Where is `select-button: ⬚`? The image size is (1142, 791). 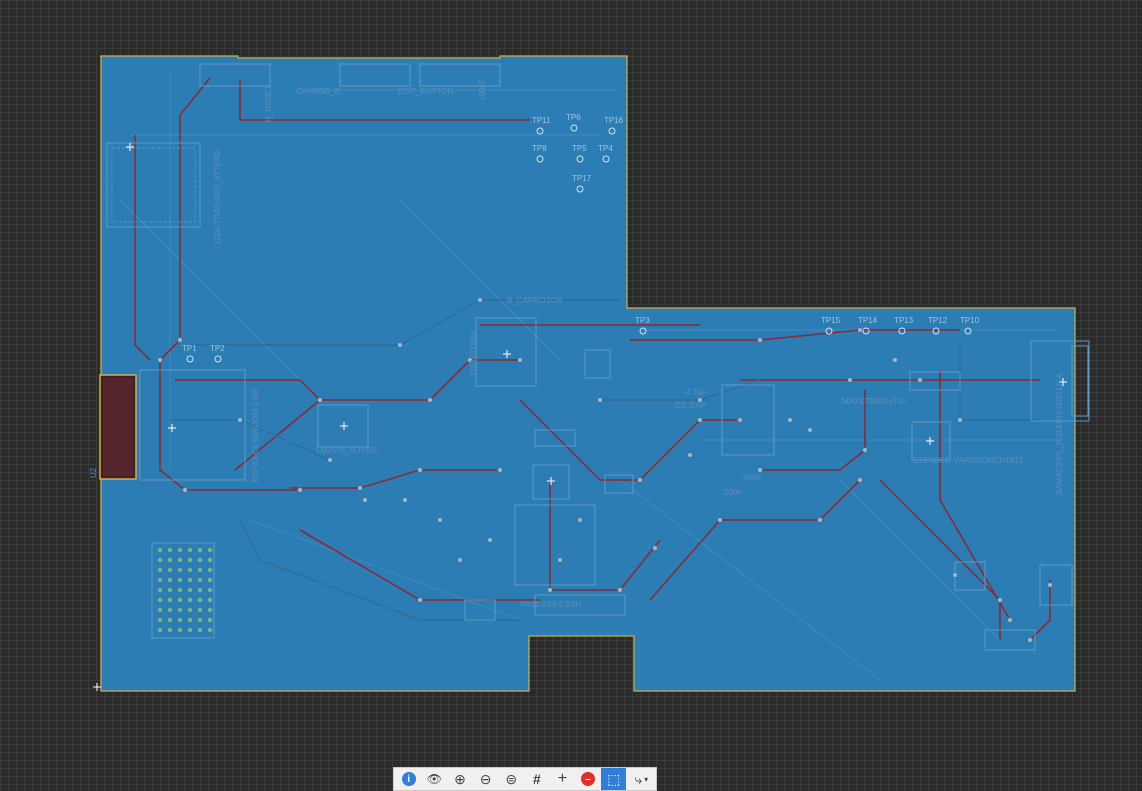 select-button: ⬚ is located at coordinates (613, 779).